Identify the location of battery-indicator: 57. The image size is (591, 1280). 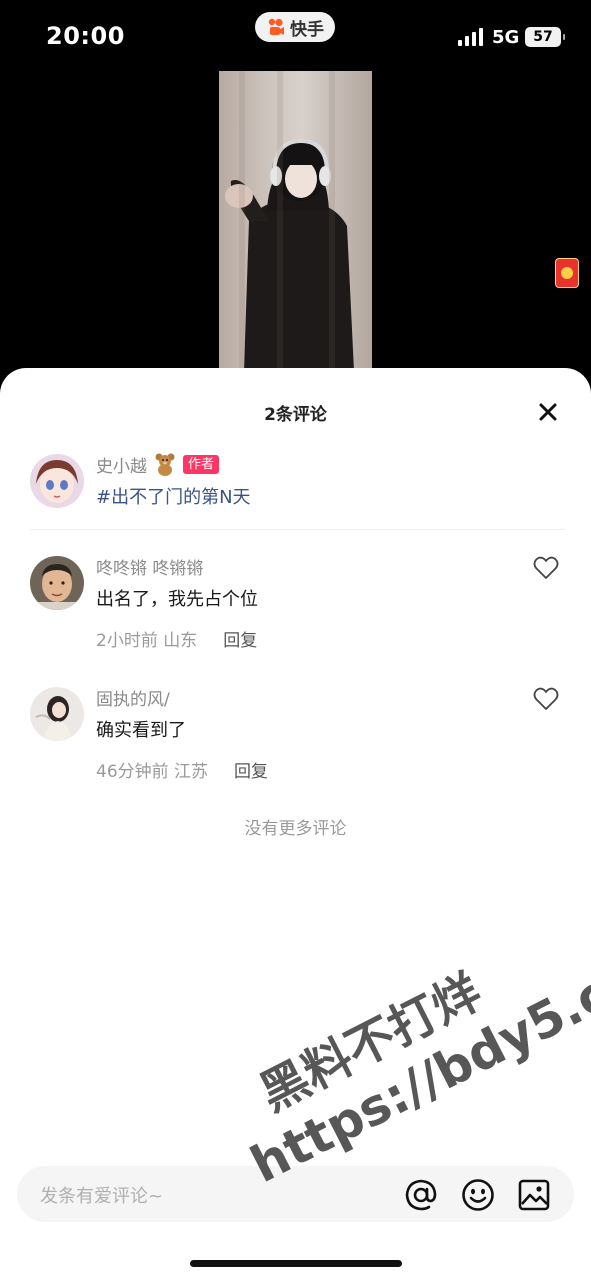
(545, 37).